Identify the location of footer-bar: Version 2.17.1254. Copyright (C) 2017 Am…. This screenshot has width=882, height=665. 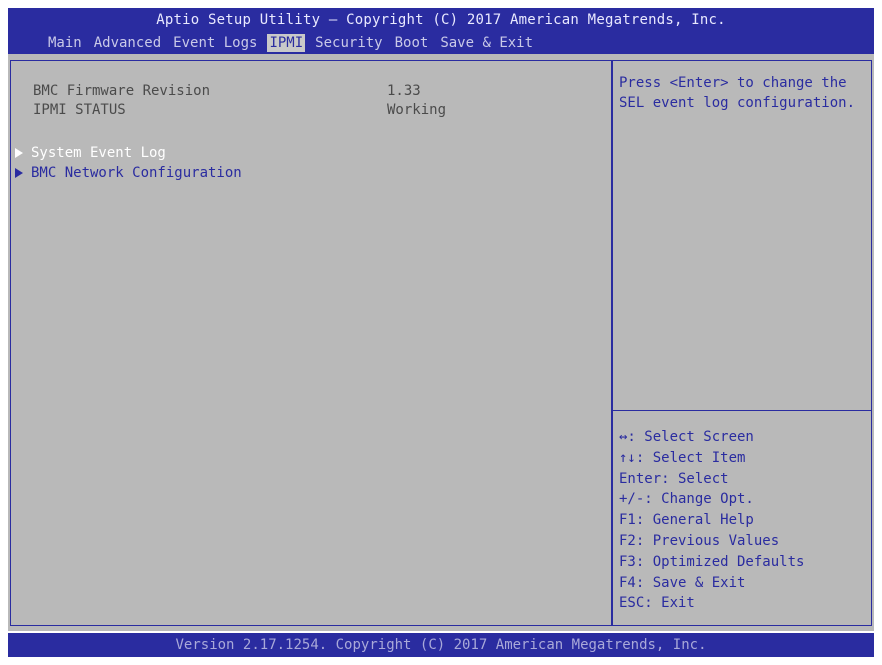
(441, 645).